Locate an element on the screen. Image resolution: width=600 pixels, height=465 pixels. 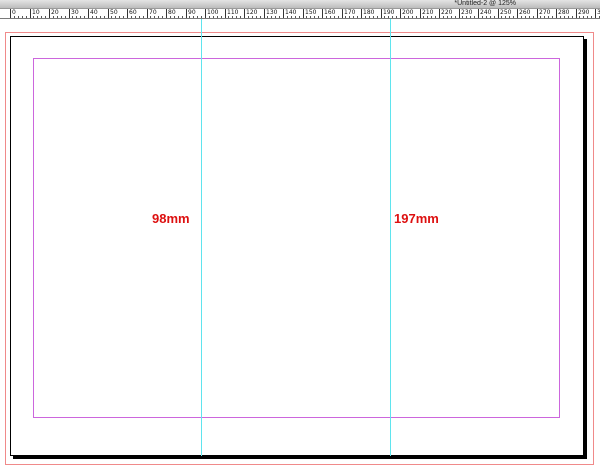
ruler-label: 160 is located at coordinates (330, 12).